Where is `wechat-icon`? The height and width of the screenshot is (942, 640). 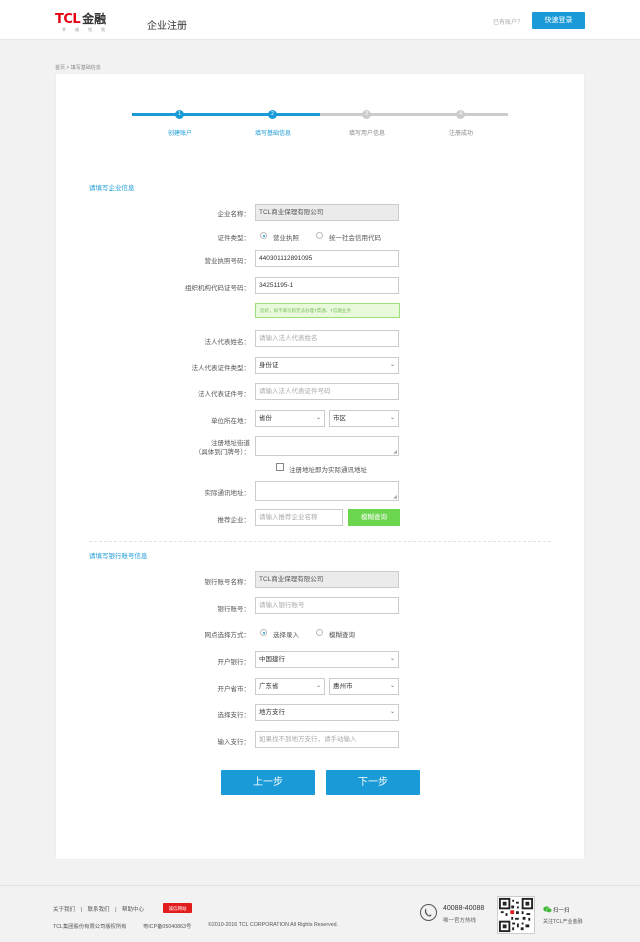 wechat-icon is located at coordinates (547, 909).